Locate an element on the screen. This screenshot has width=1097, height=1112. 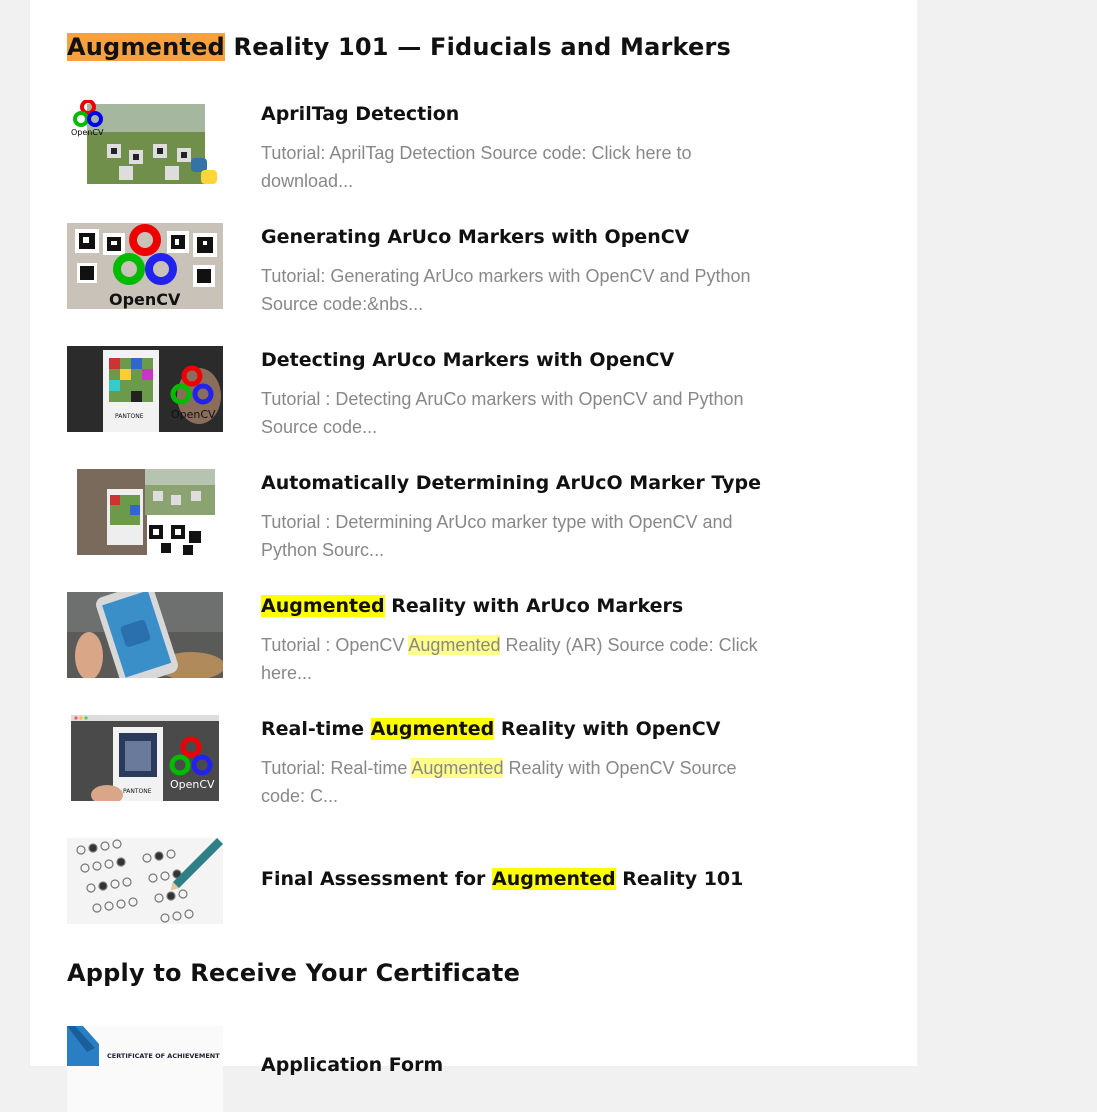
robots-field-thumbnail-image: OpenCV is located at coordinates (145, 143).